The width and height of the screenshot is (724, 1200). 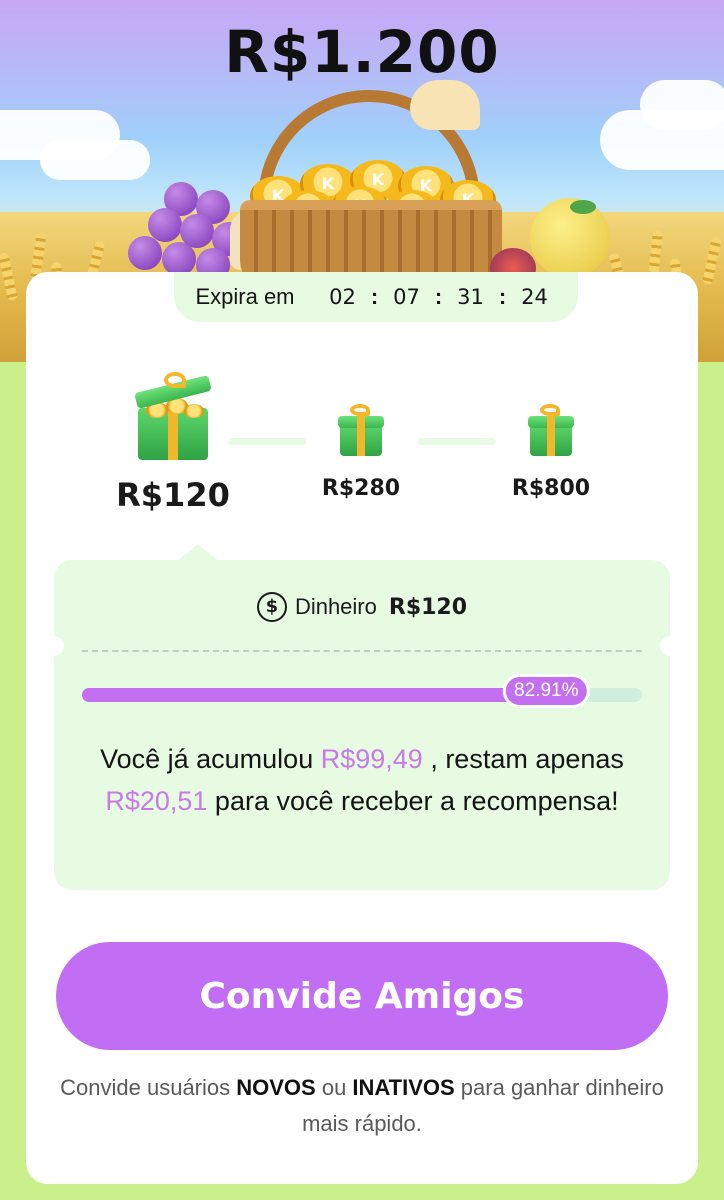 What do you see at coordinates (523, 759) in the screenshot?
I see `message-text: , restam apenas` at bounding box center [523, 759].